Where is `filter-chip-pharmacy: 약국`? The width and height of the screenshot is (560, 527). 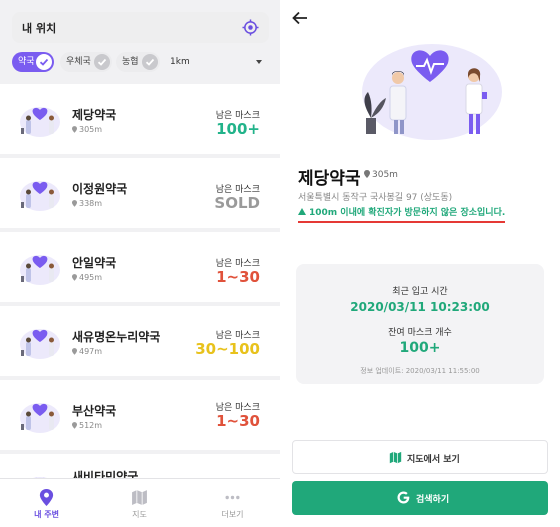
filter-chip-pharmacy: 약국 is located at coordinates (33, 62).